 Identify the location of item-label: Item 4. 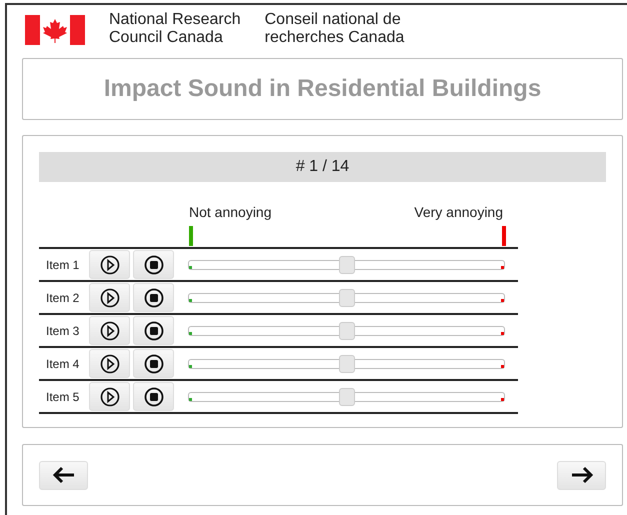
(62, 364).